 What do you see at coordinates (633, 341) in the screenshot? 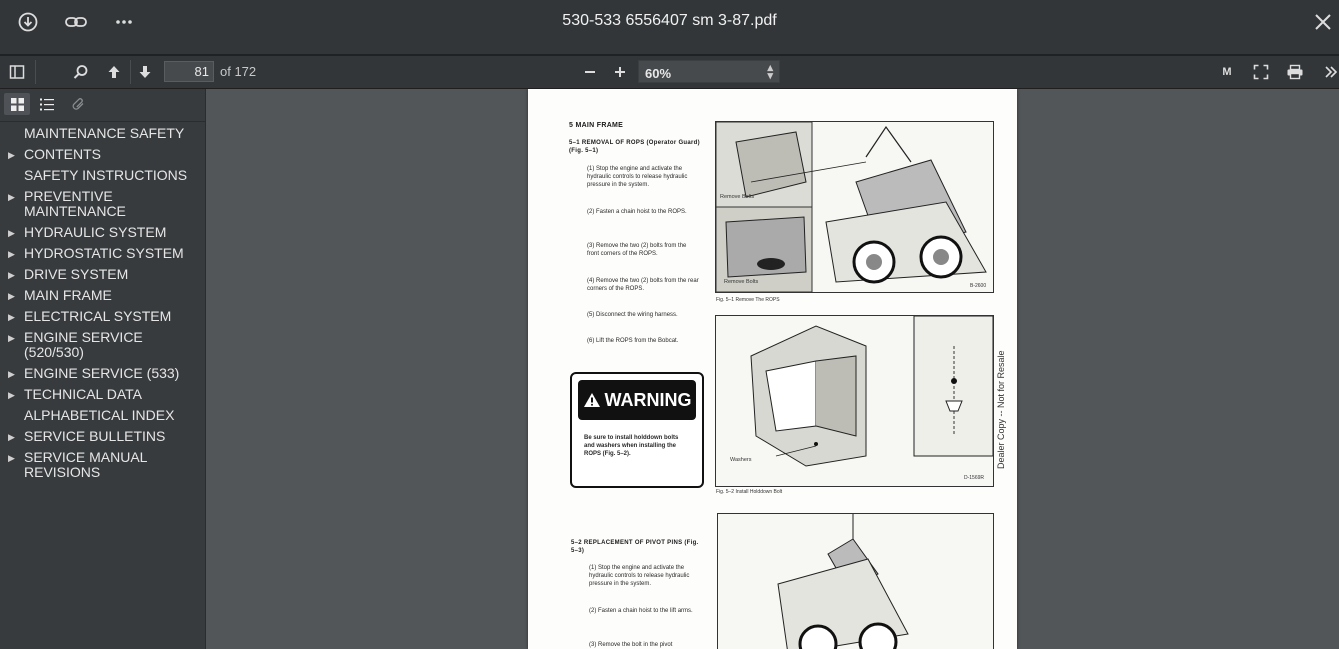
I see `step-text: (6) Lift the ROPS from the Bobcat.` at bounding box center [633, 341].